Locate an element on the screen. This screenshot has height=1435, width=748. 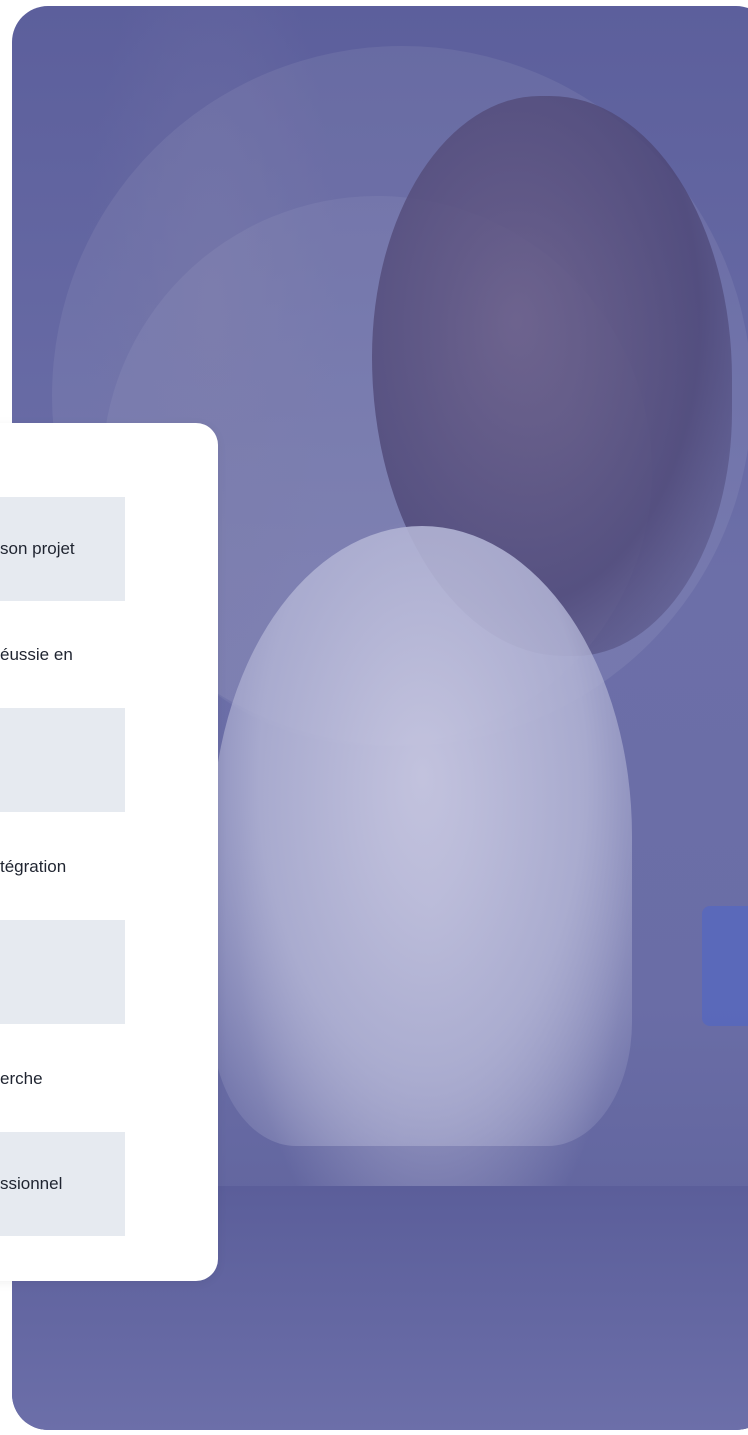
card-item-2: éussie en is located at coordinates (62, 655).